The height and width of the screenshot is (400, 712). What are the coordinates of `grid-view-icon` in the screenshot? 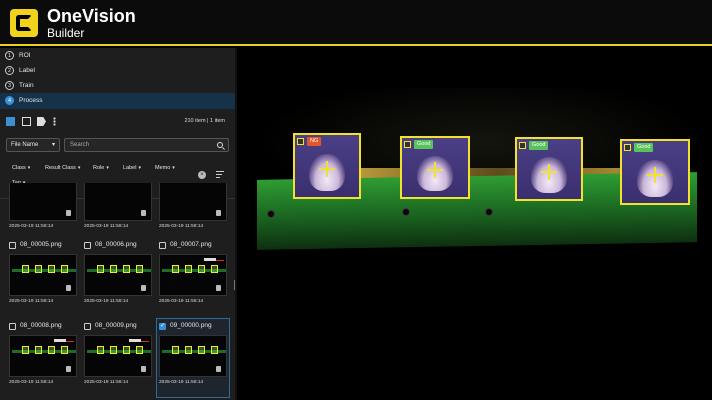 It's located at (10, 121).